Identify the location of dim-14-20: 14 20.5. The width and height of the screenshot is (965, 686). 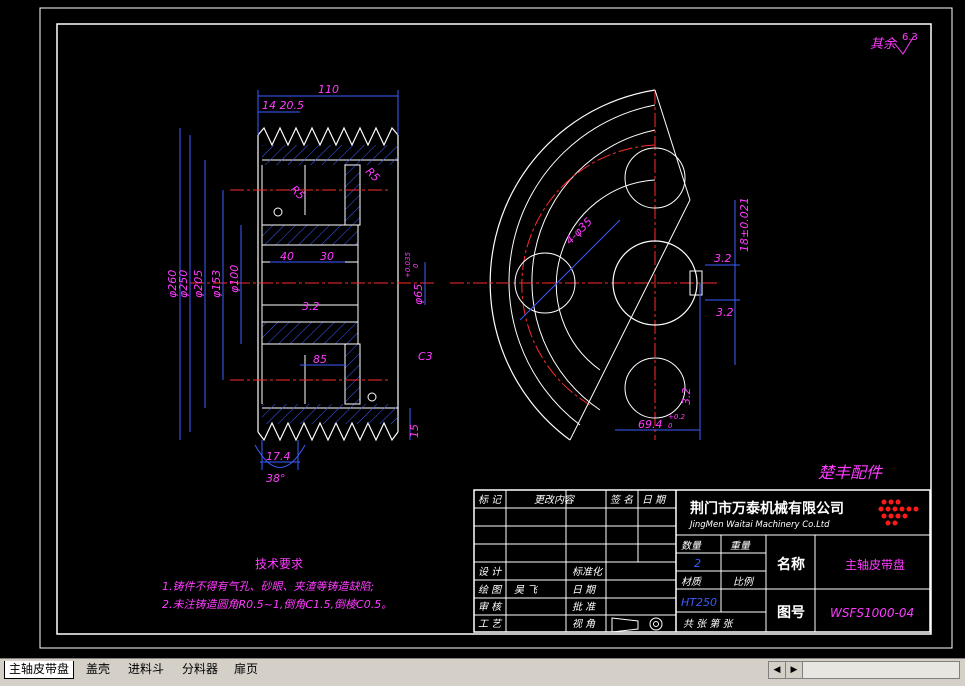
(283, 105).